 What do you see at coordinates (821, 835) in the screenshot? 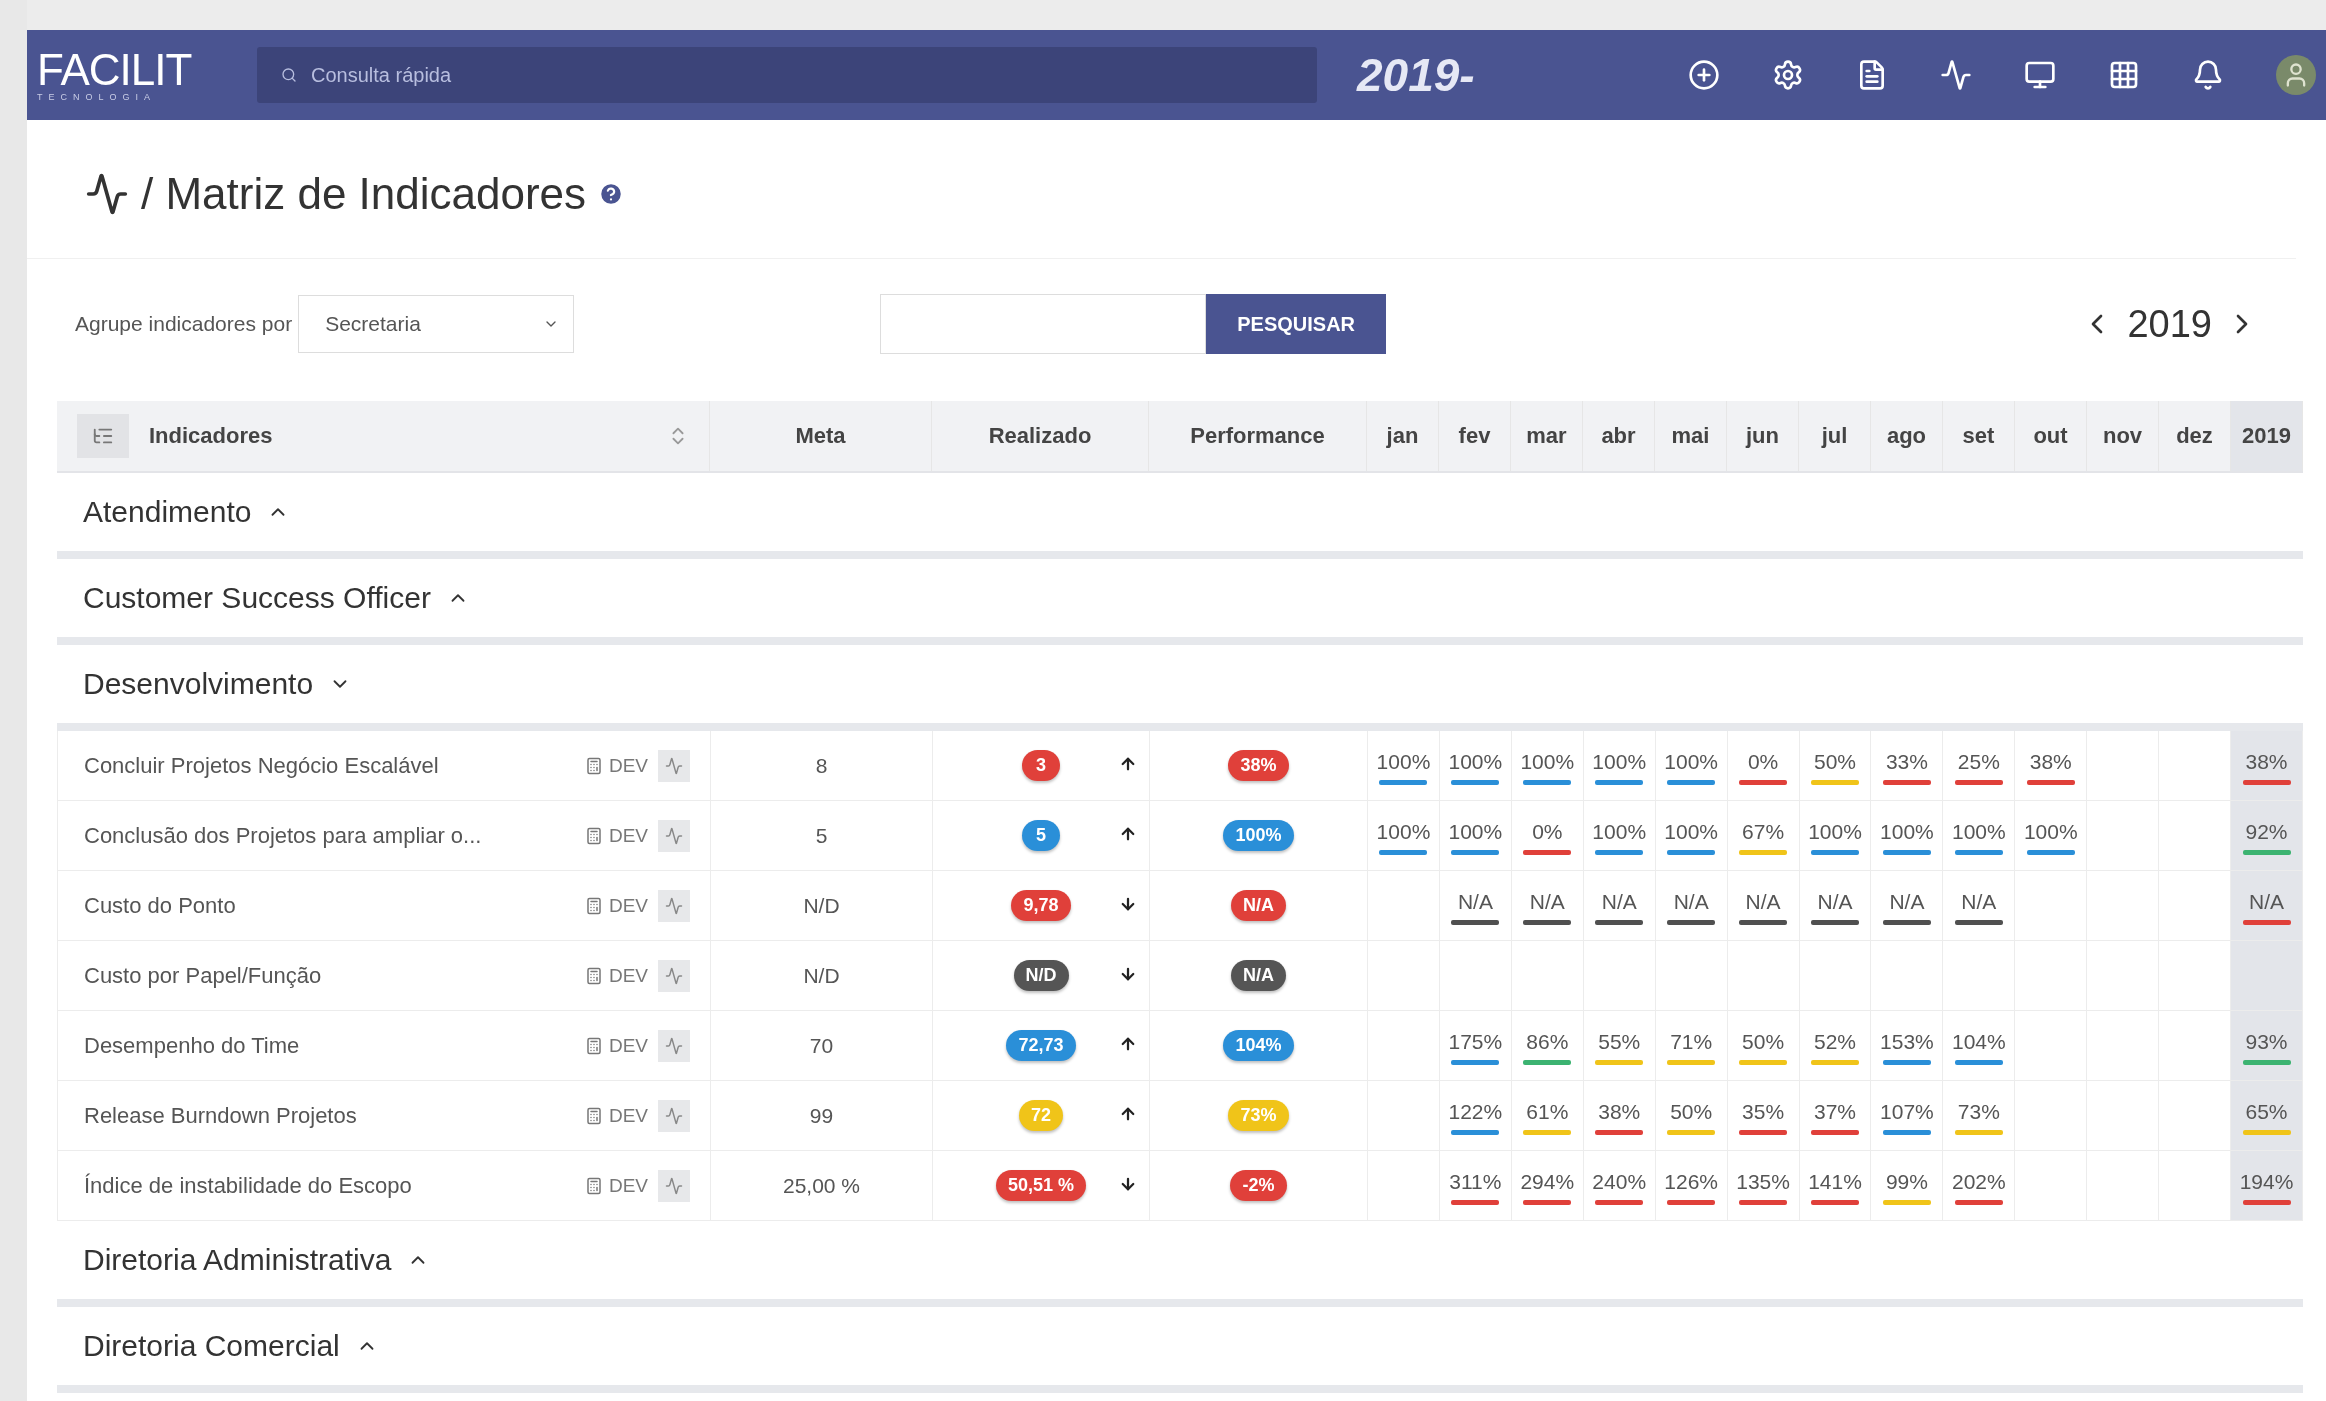
I see `meta-value: 5` at bounding box center [821, 835].